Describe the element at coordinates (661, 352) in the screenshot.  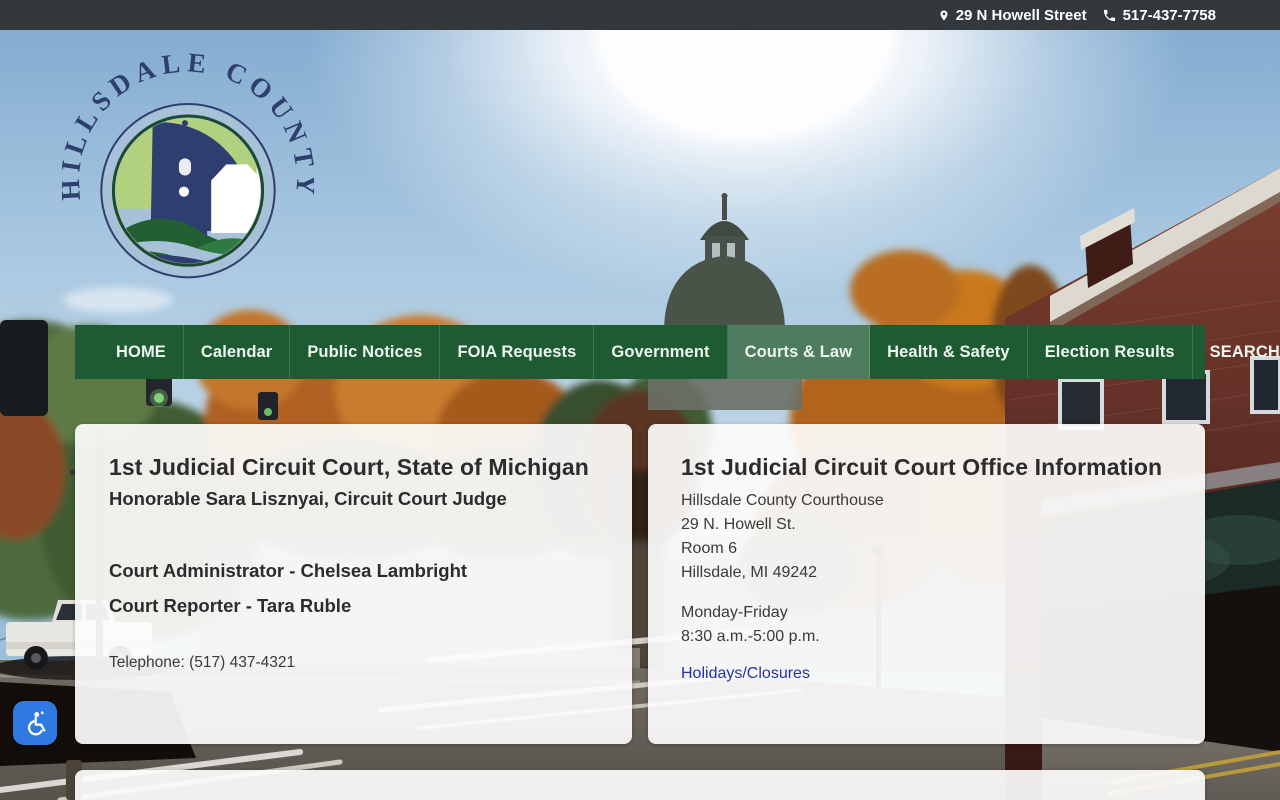
I see `nav-item-government: Government` at that location.